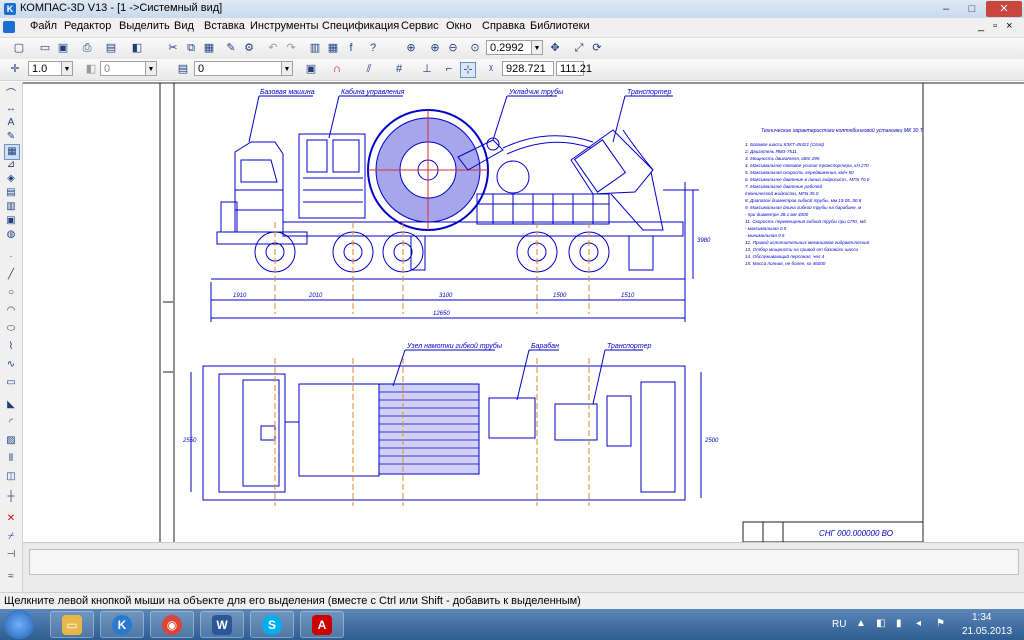 The height and width of the screenshot is (640, 1024). I want to click on hatch-icon: ▨, so click(11, 441).